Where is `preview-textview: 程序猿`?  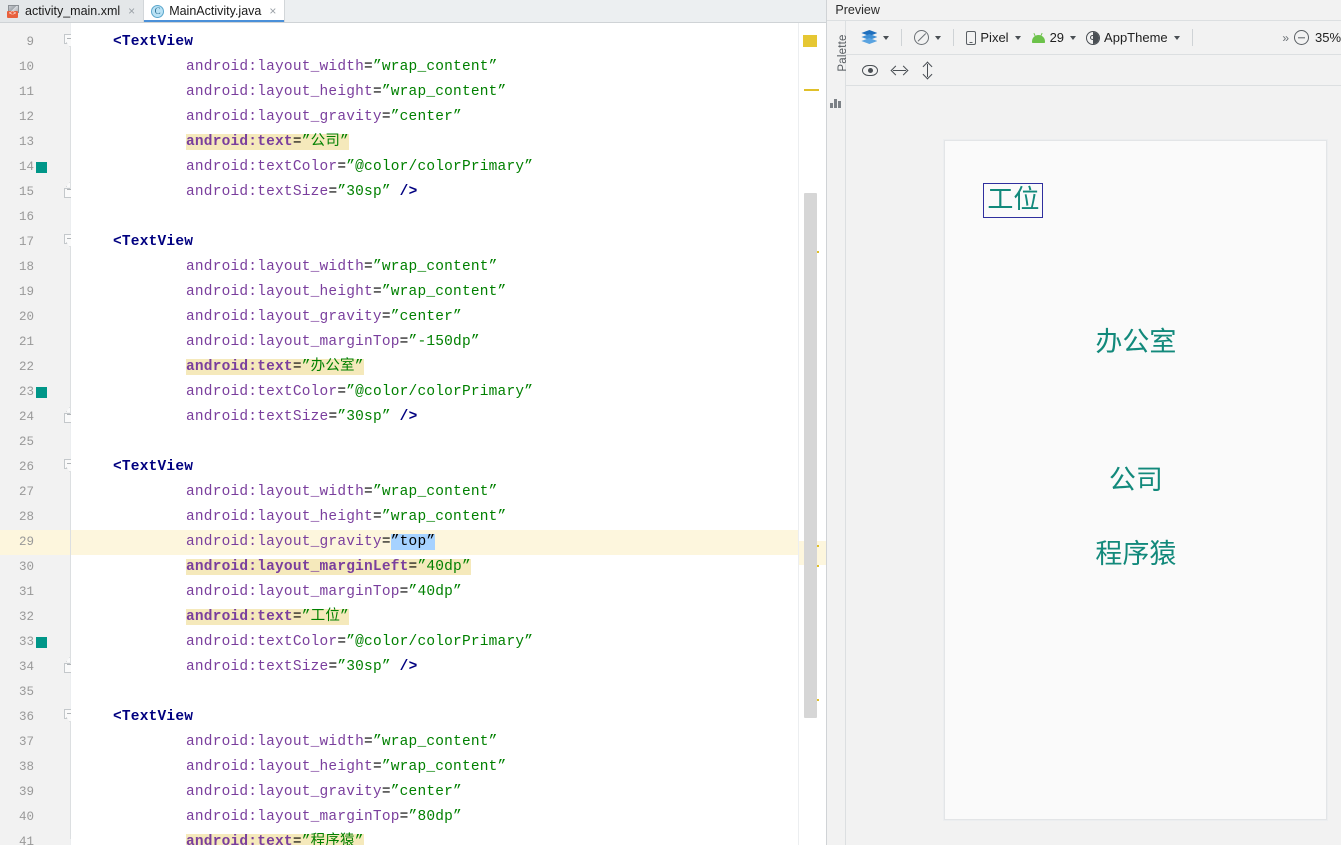 preview-textview: 程序猿 is located at coordinates (1135, 554).